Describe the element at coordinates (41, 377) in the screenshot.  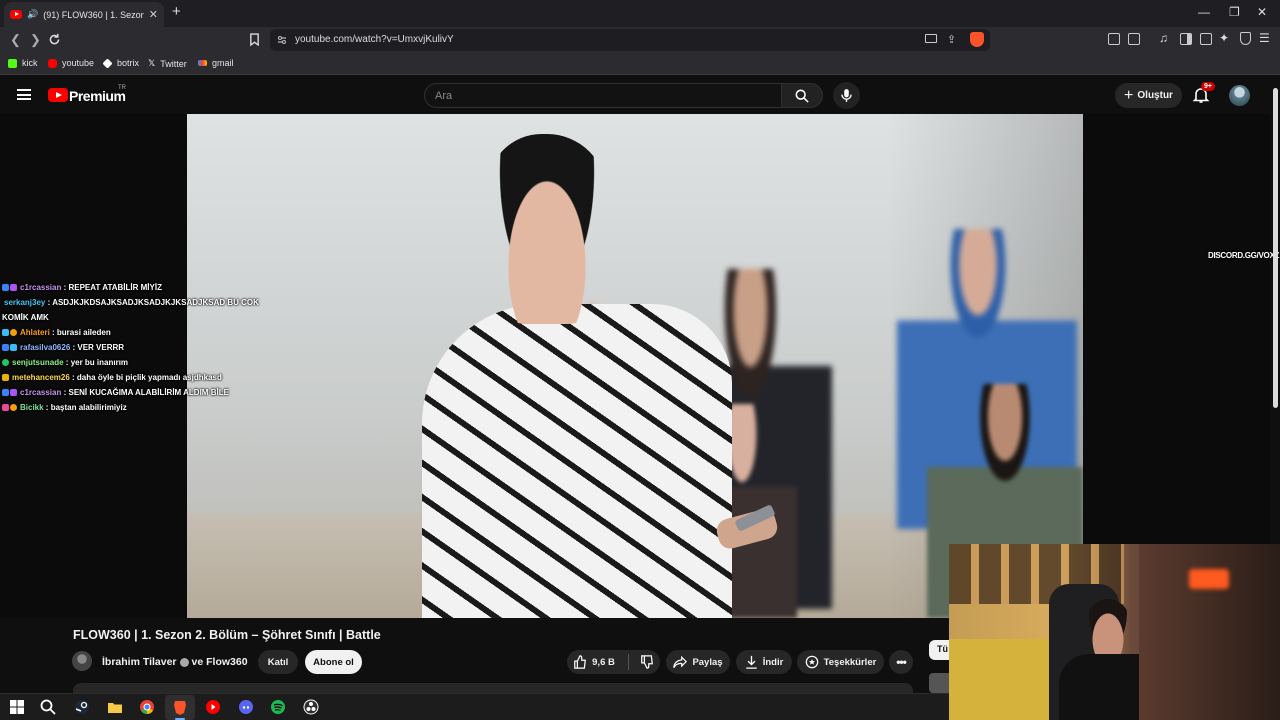
I see `chat-username: metehancem26` at that location.